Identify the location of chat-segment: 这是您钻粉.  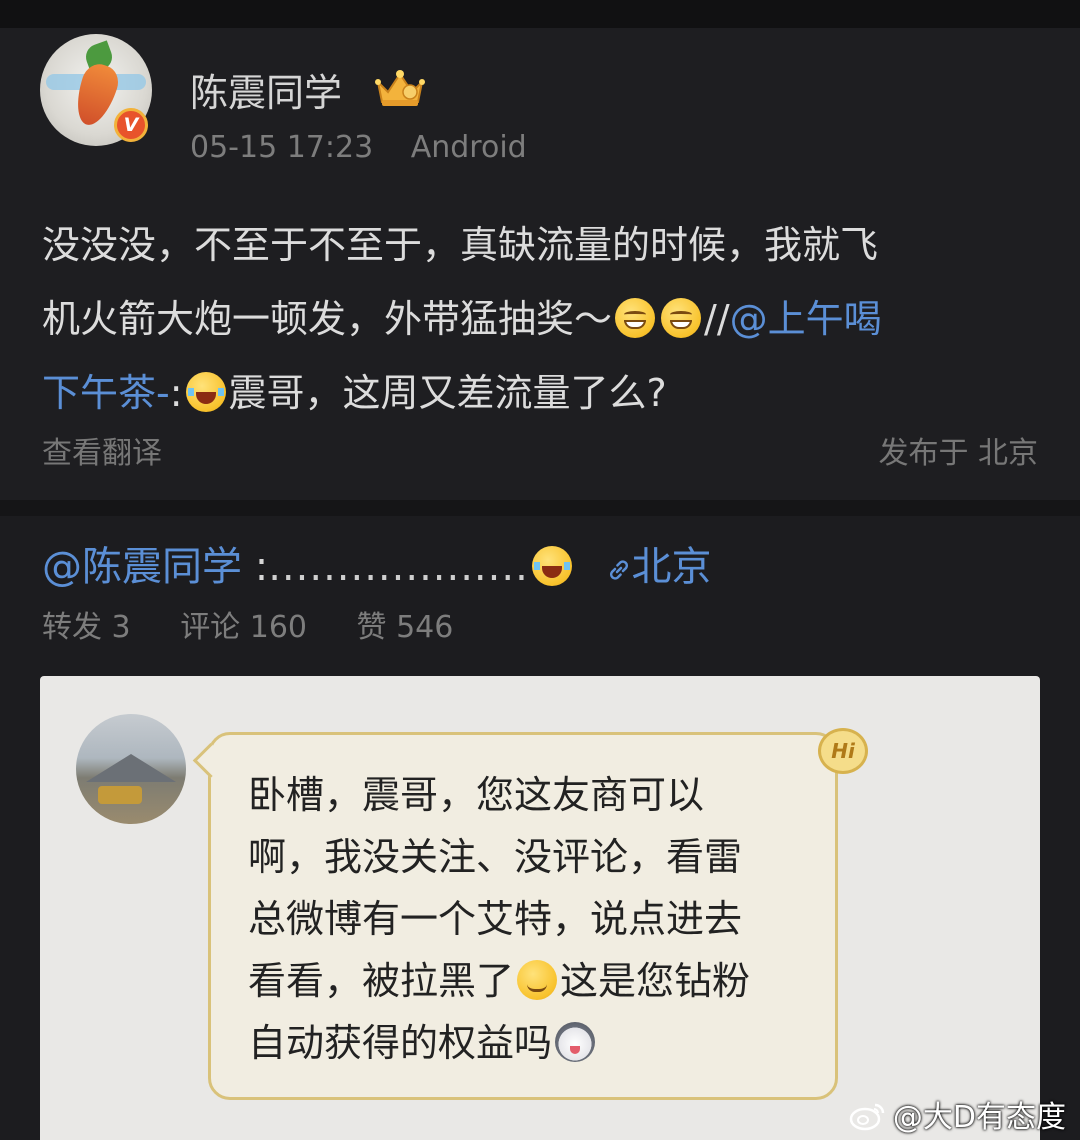
(655, 981).